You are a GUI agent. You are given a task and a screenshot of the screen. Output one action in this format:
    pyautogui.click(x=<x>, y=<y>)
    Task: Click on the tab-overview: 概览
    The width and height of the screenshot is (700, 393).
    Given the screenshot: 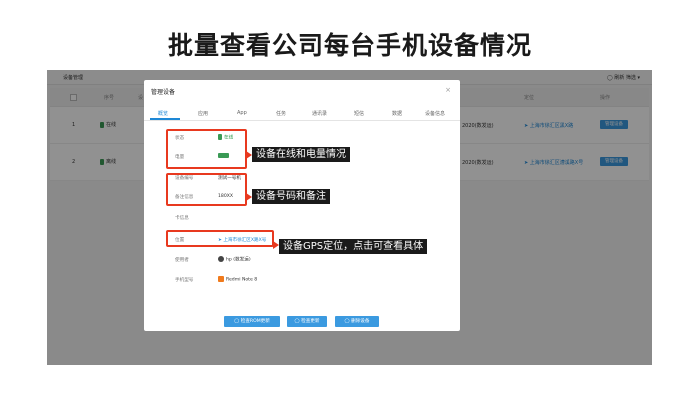 What is the action you would take?
    pyautogui.click(x=163, y=113)
    